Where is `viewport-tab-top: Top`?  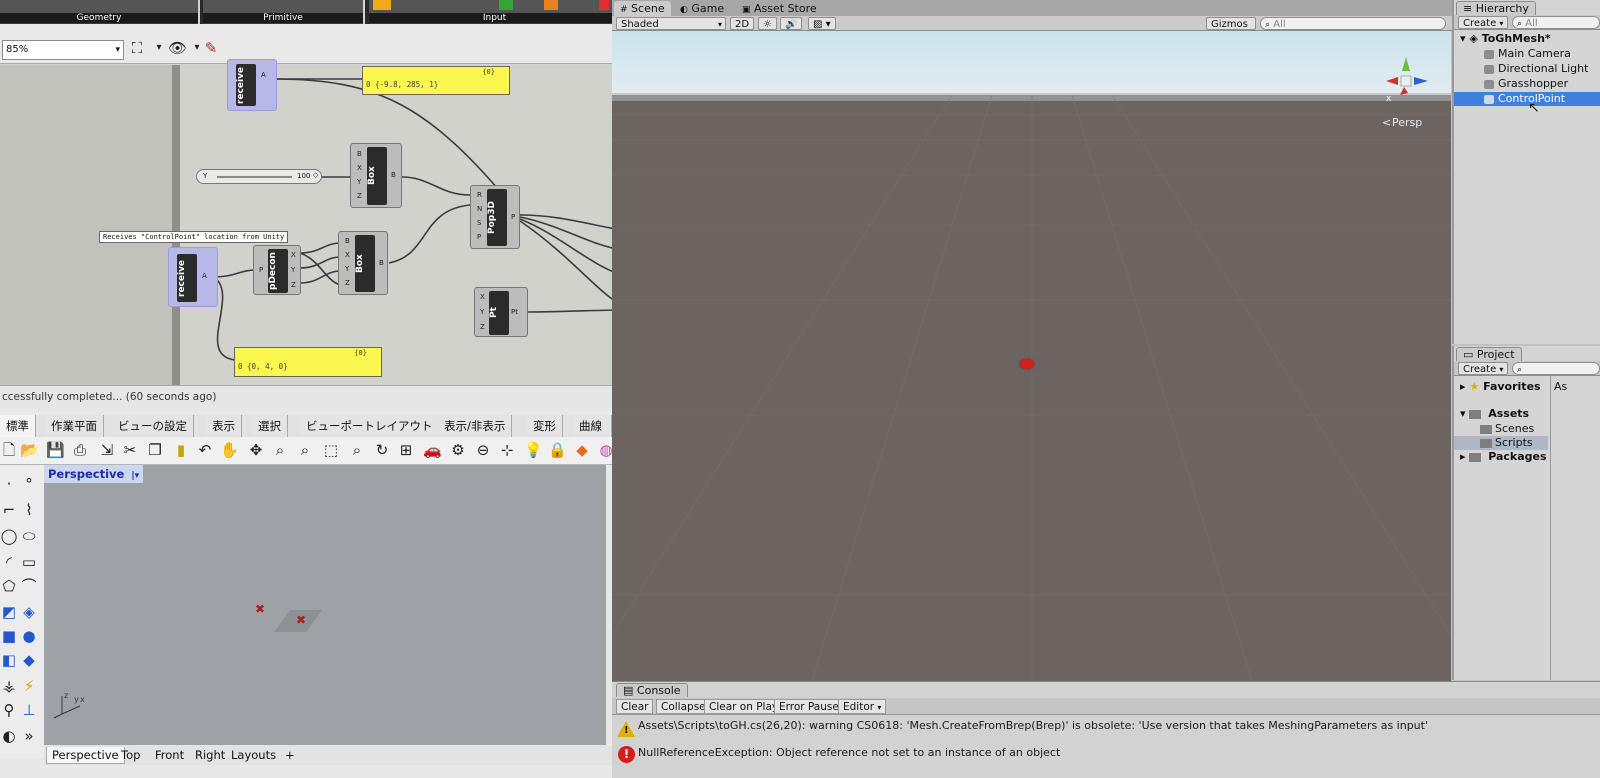 viewport-tab-top: Top is located at coordinates (130, 755).